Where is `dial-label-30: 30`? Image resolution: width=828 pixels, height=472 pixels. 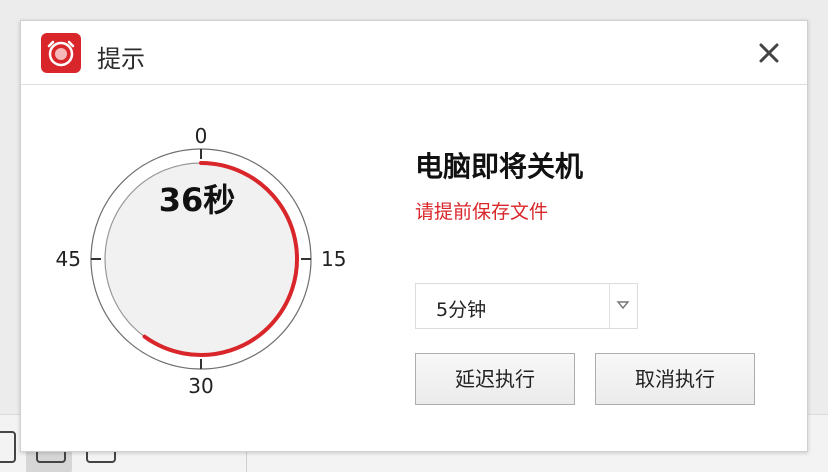 dial-label-30: 30 is located at coordinates (200, 386).